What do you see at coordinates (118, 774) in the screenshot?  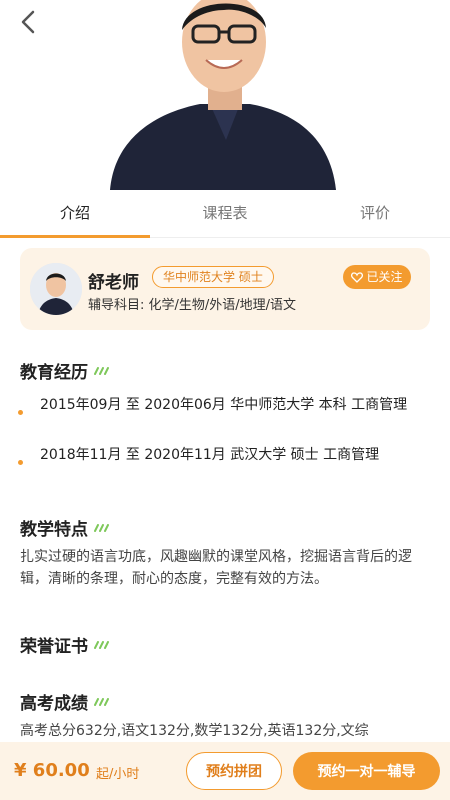 I see `price-unit: 起/小时` at bounding box center [118, 774].